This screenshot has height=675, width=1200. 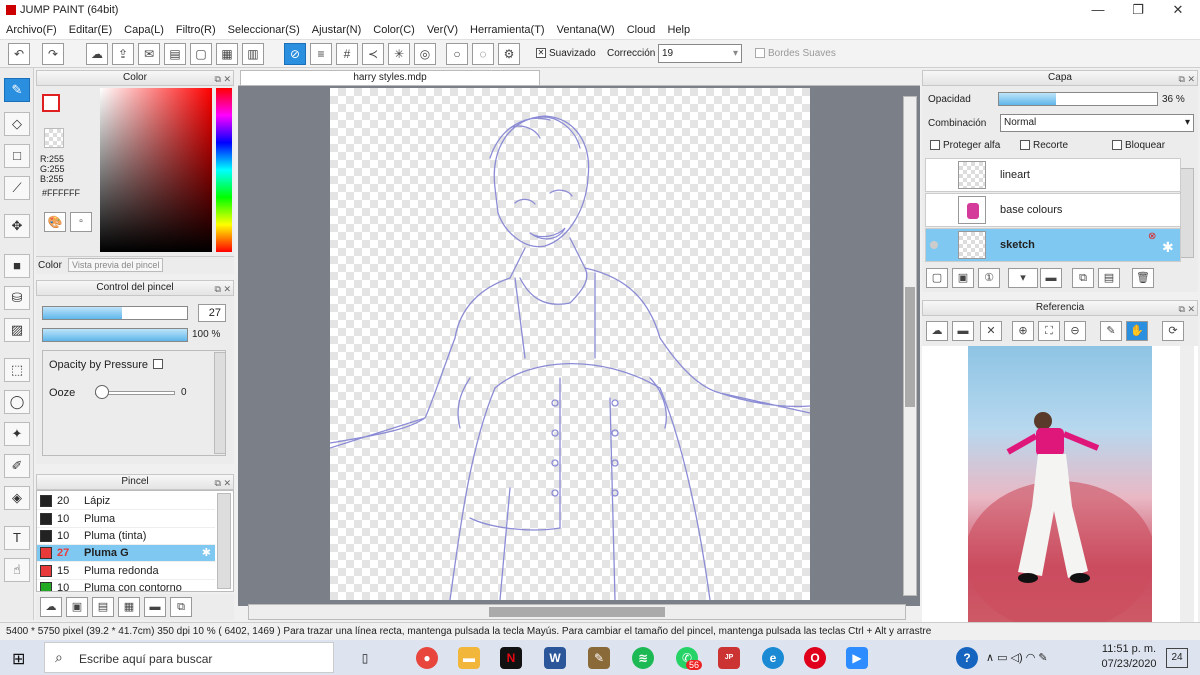 What do you see at coordinates (469, 658) in the screenshot?
I see `file-explorer-icon: ▬` at bounding box center [469, 658].